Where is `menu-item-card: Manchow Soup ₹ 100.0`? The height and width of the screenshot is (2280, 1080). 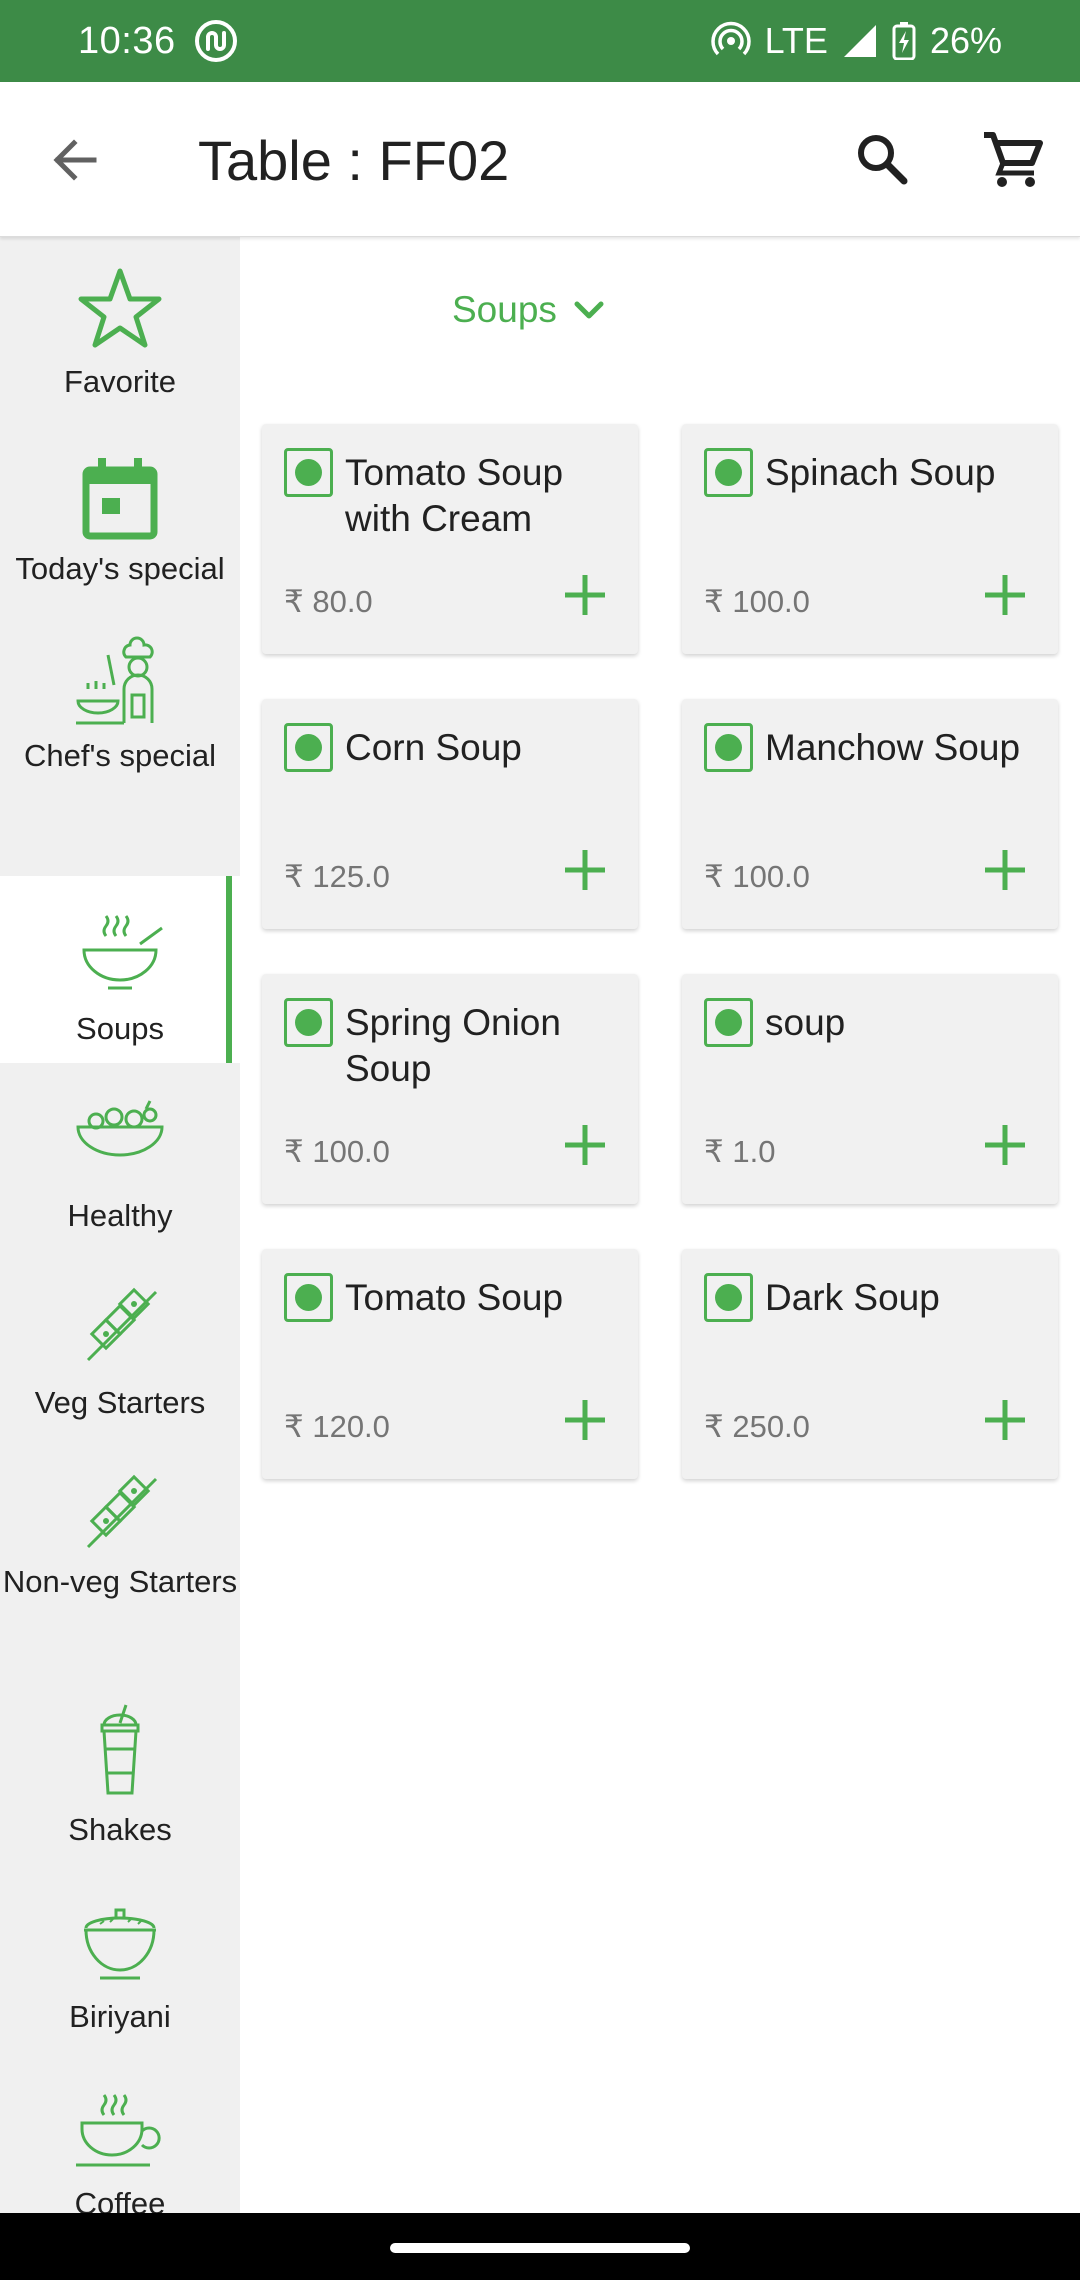
menu-item-card: Manchow Soup ₹ 100.0 is located at coordinates (870, 814).